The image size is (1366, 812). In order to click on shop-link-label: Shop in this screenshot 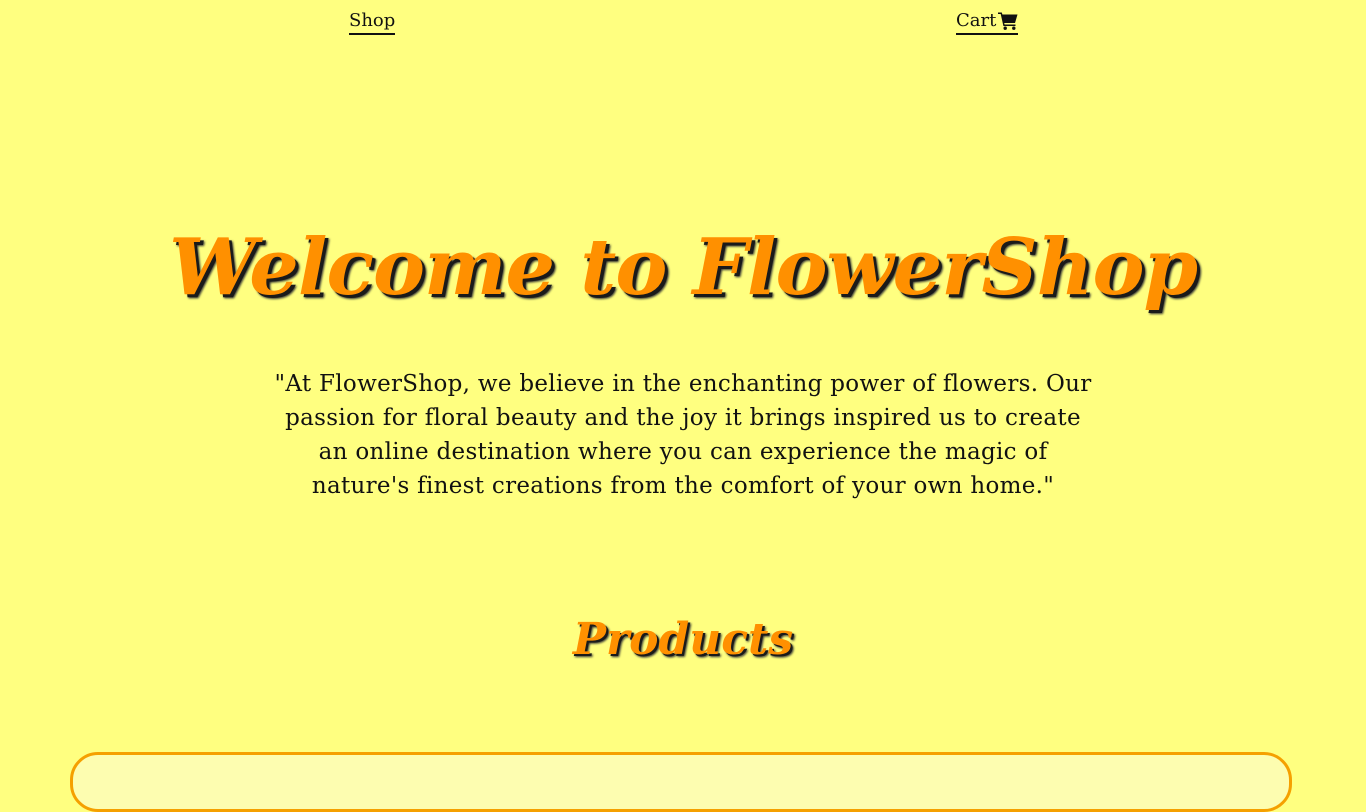, I will do `click(372, 20)`.